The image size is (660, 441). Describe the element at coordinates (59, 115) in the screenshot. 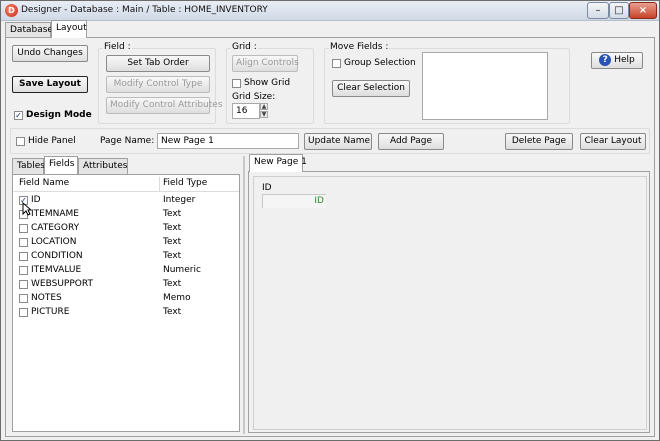

I see `design-mode-label: Design Mode` at that location.